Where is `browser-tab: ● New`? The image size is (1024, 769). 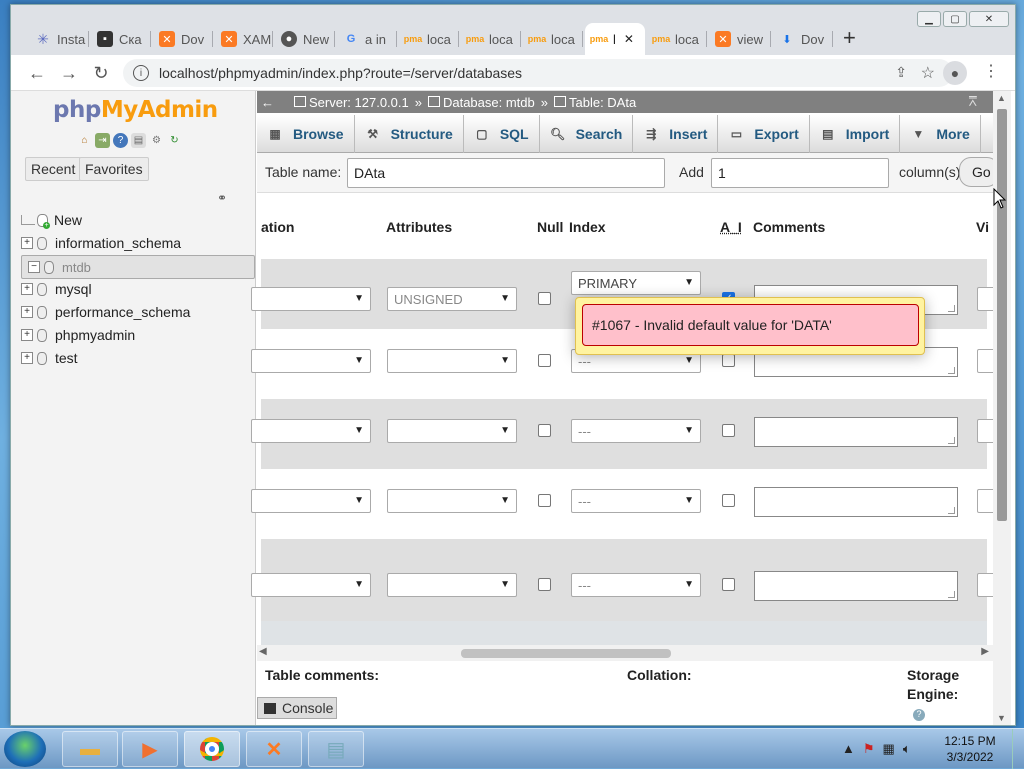
browser-tab: ● New is located at coordinates (305, 39).